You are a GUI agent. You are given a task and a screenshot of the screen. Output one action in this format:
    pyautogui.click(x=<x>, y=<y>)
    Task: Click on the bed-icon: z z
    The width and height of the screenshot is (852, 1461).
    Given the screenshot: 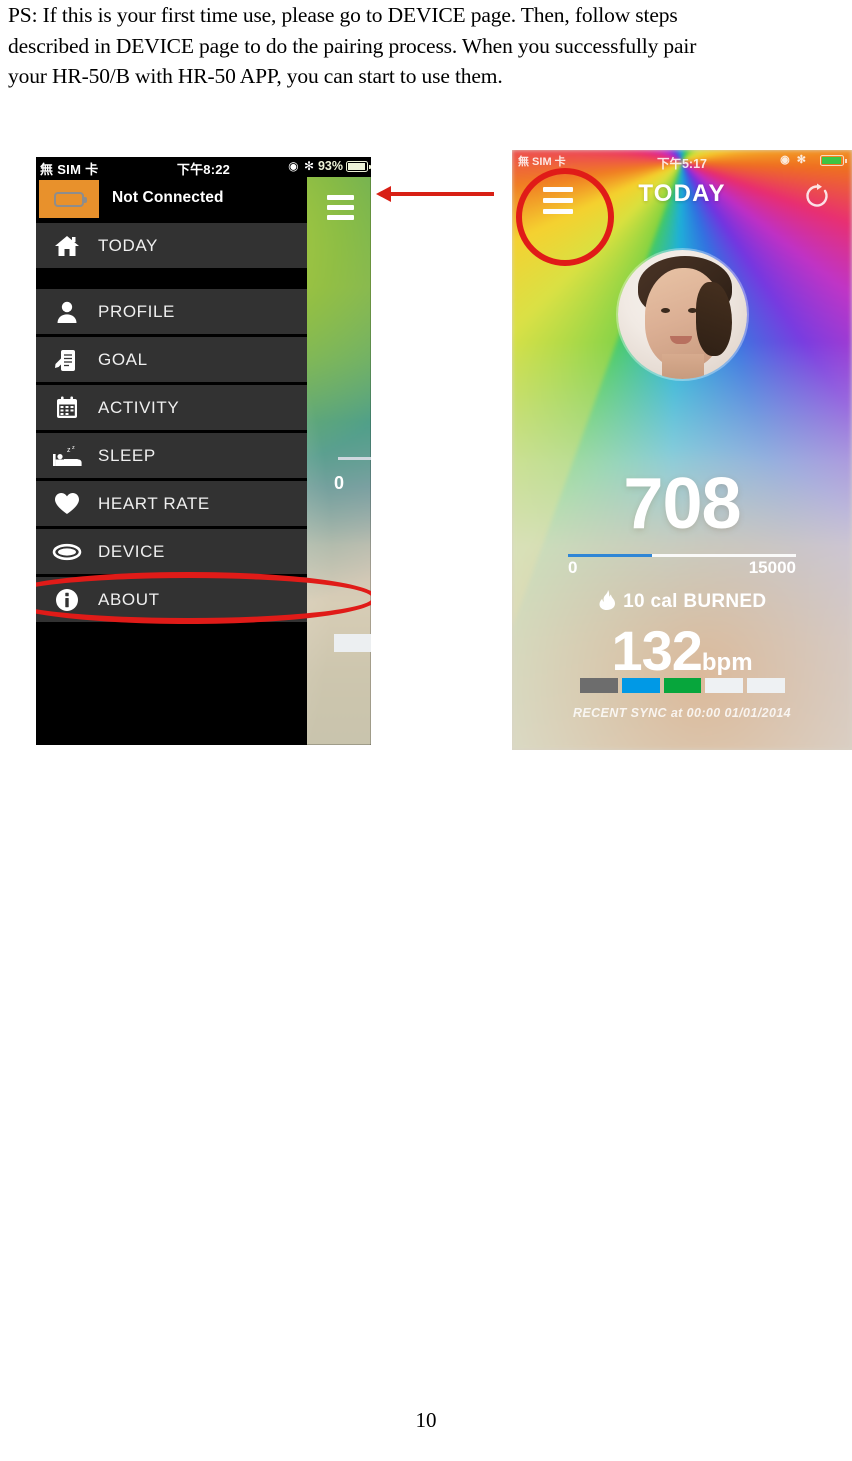 What is the action you would take?
    pyautogui.click(x=67, y=456)
    